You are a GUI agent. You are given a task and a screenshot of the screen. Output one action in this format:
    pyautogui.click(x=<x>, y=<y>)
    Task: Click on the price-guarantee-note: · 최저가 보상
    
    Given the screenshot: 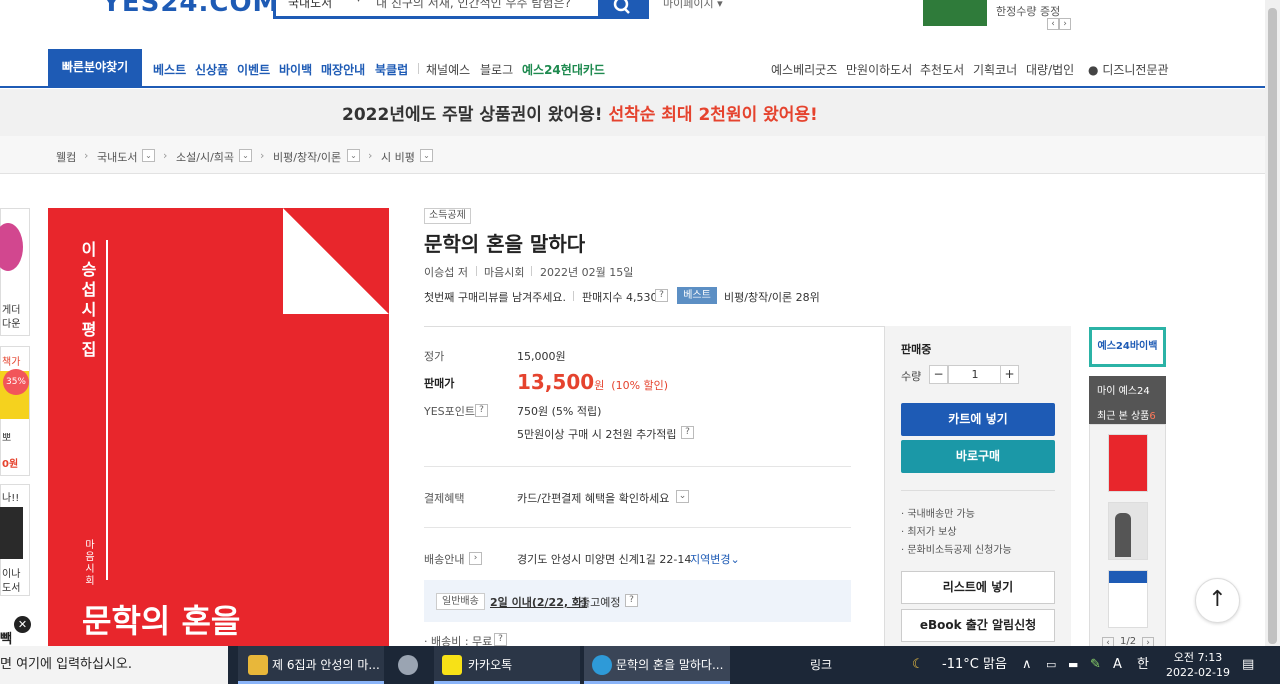 What is the action you would take?
    pyautogui.click(x=929, y=532)
    